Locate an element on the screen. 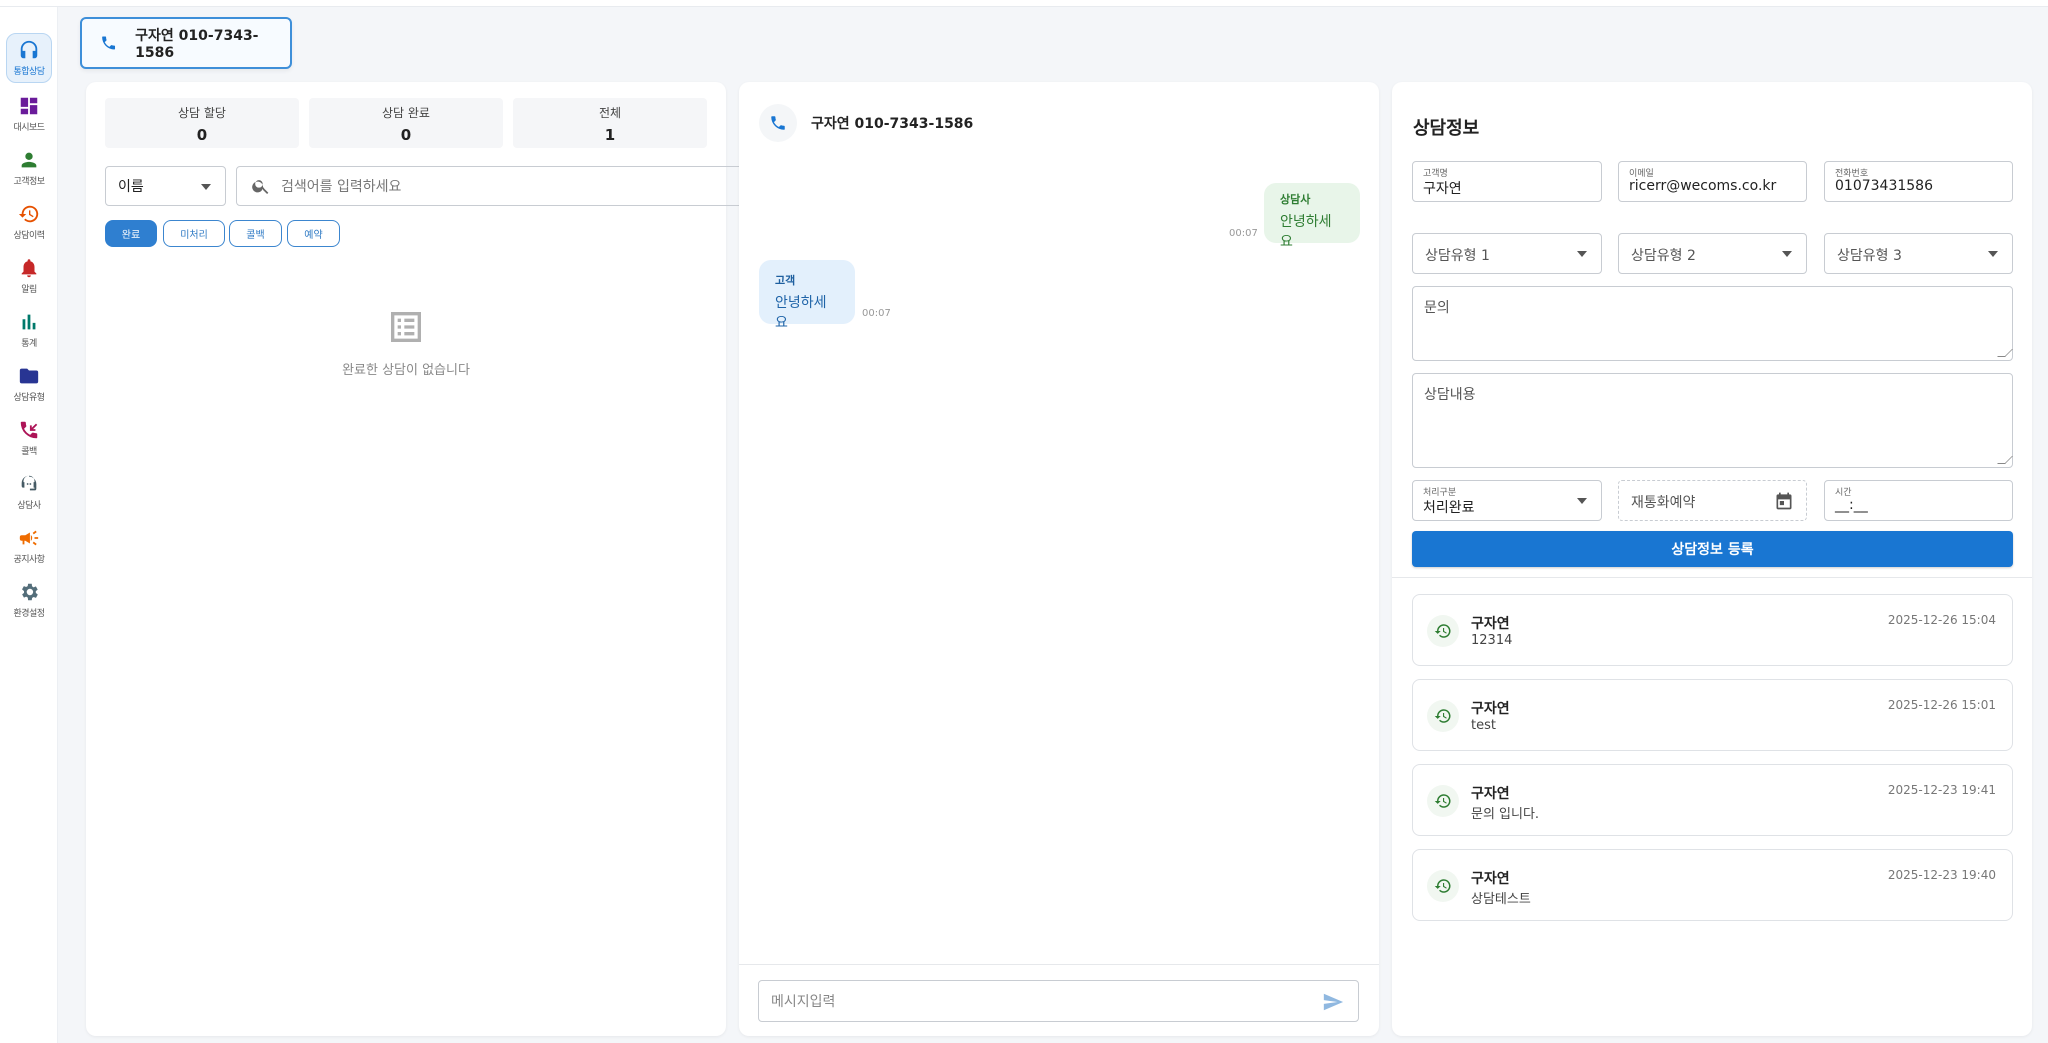  message-text: 안녕하세요 is located at coordinates (801, 313).